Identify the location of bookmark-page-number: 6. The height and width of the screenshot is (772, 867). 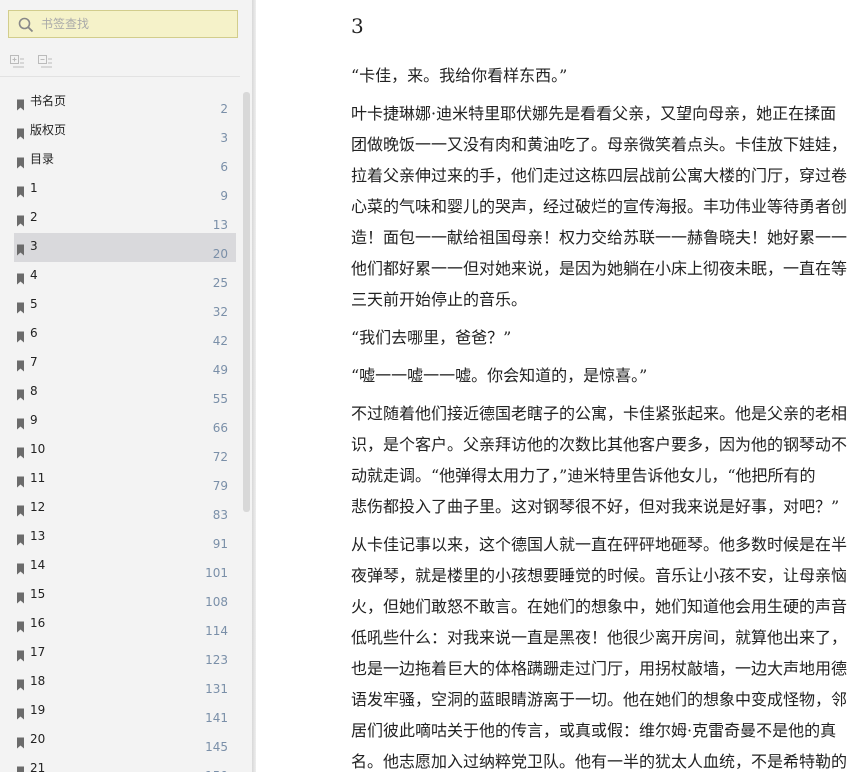
(224, 167).